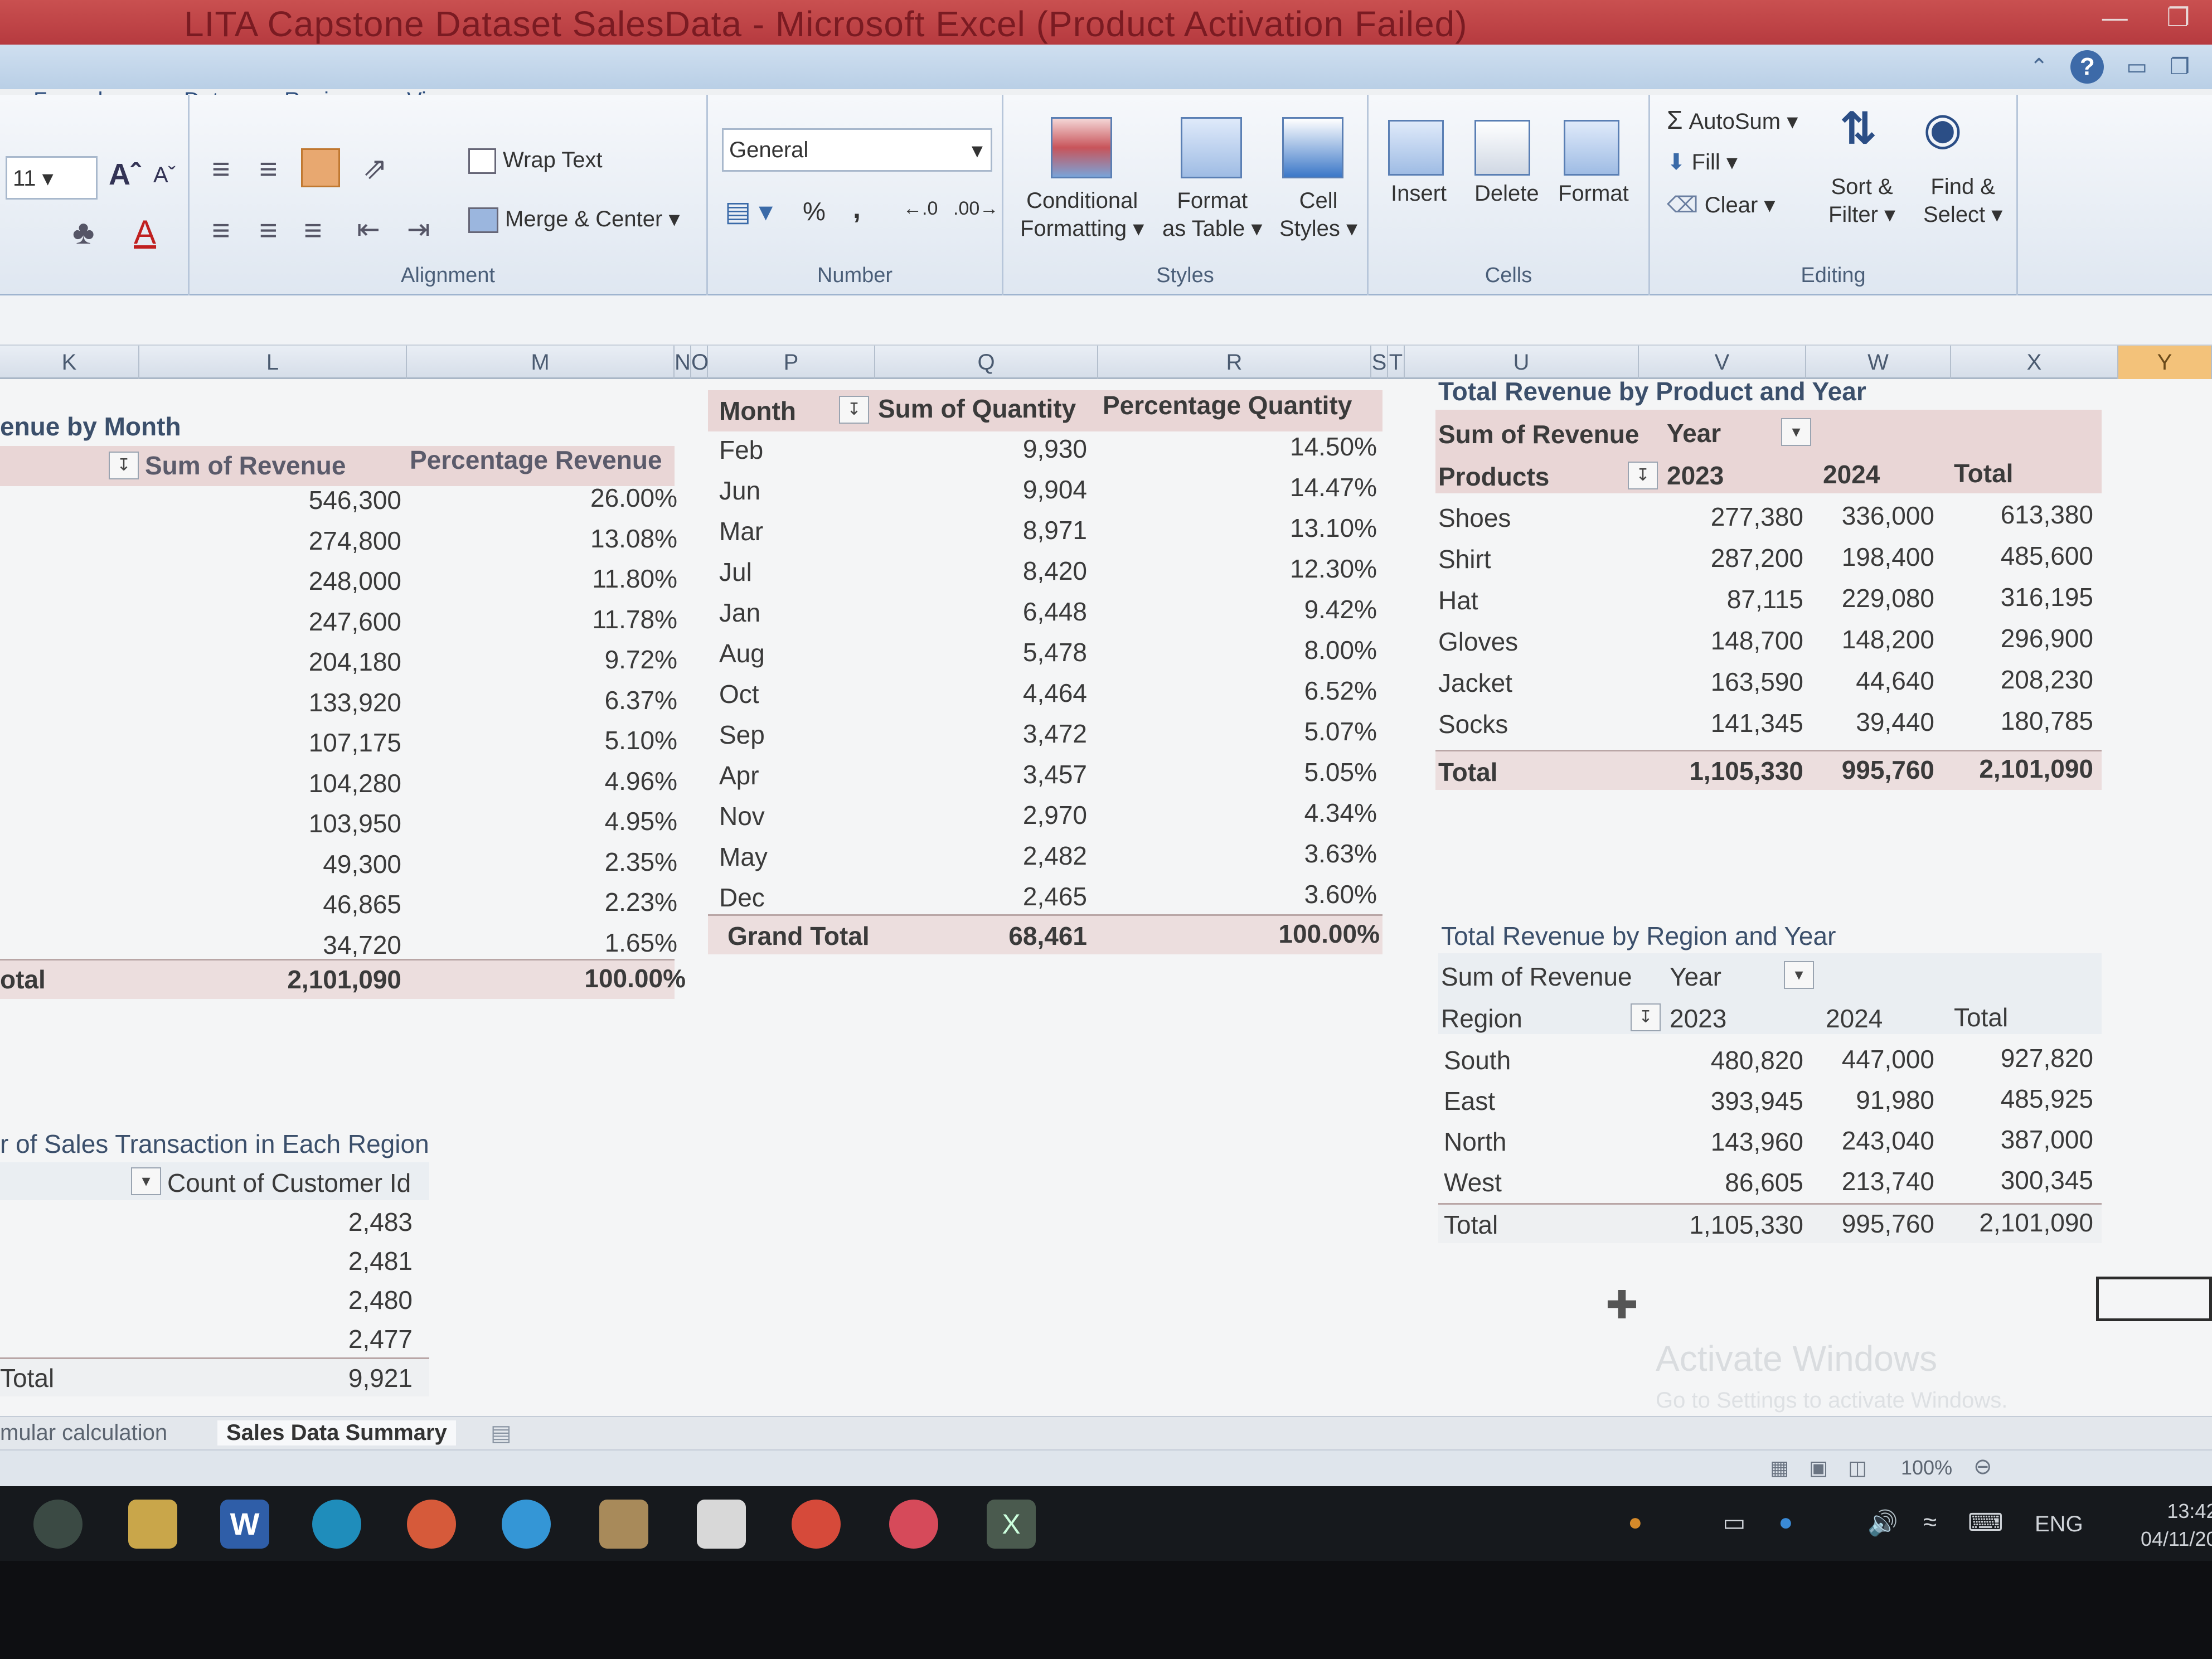 This screenshot has height=1659, width=2212. Describe the element at coordinates (83, 1433) in the screenshot. I see `sheet-tab-formular-calculation: mular calculation` at that location.